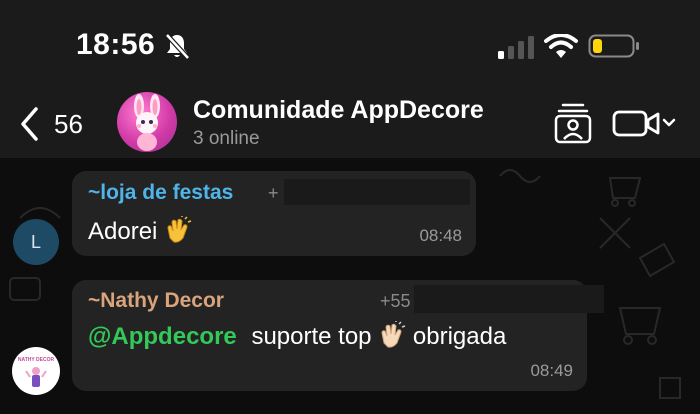 The height and width of the screenshot is (414, 700). What do you see at coordinates (395, 301) in the screenshot?
I see `sender-phone: +55` at bounding box center [395, 301].